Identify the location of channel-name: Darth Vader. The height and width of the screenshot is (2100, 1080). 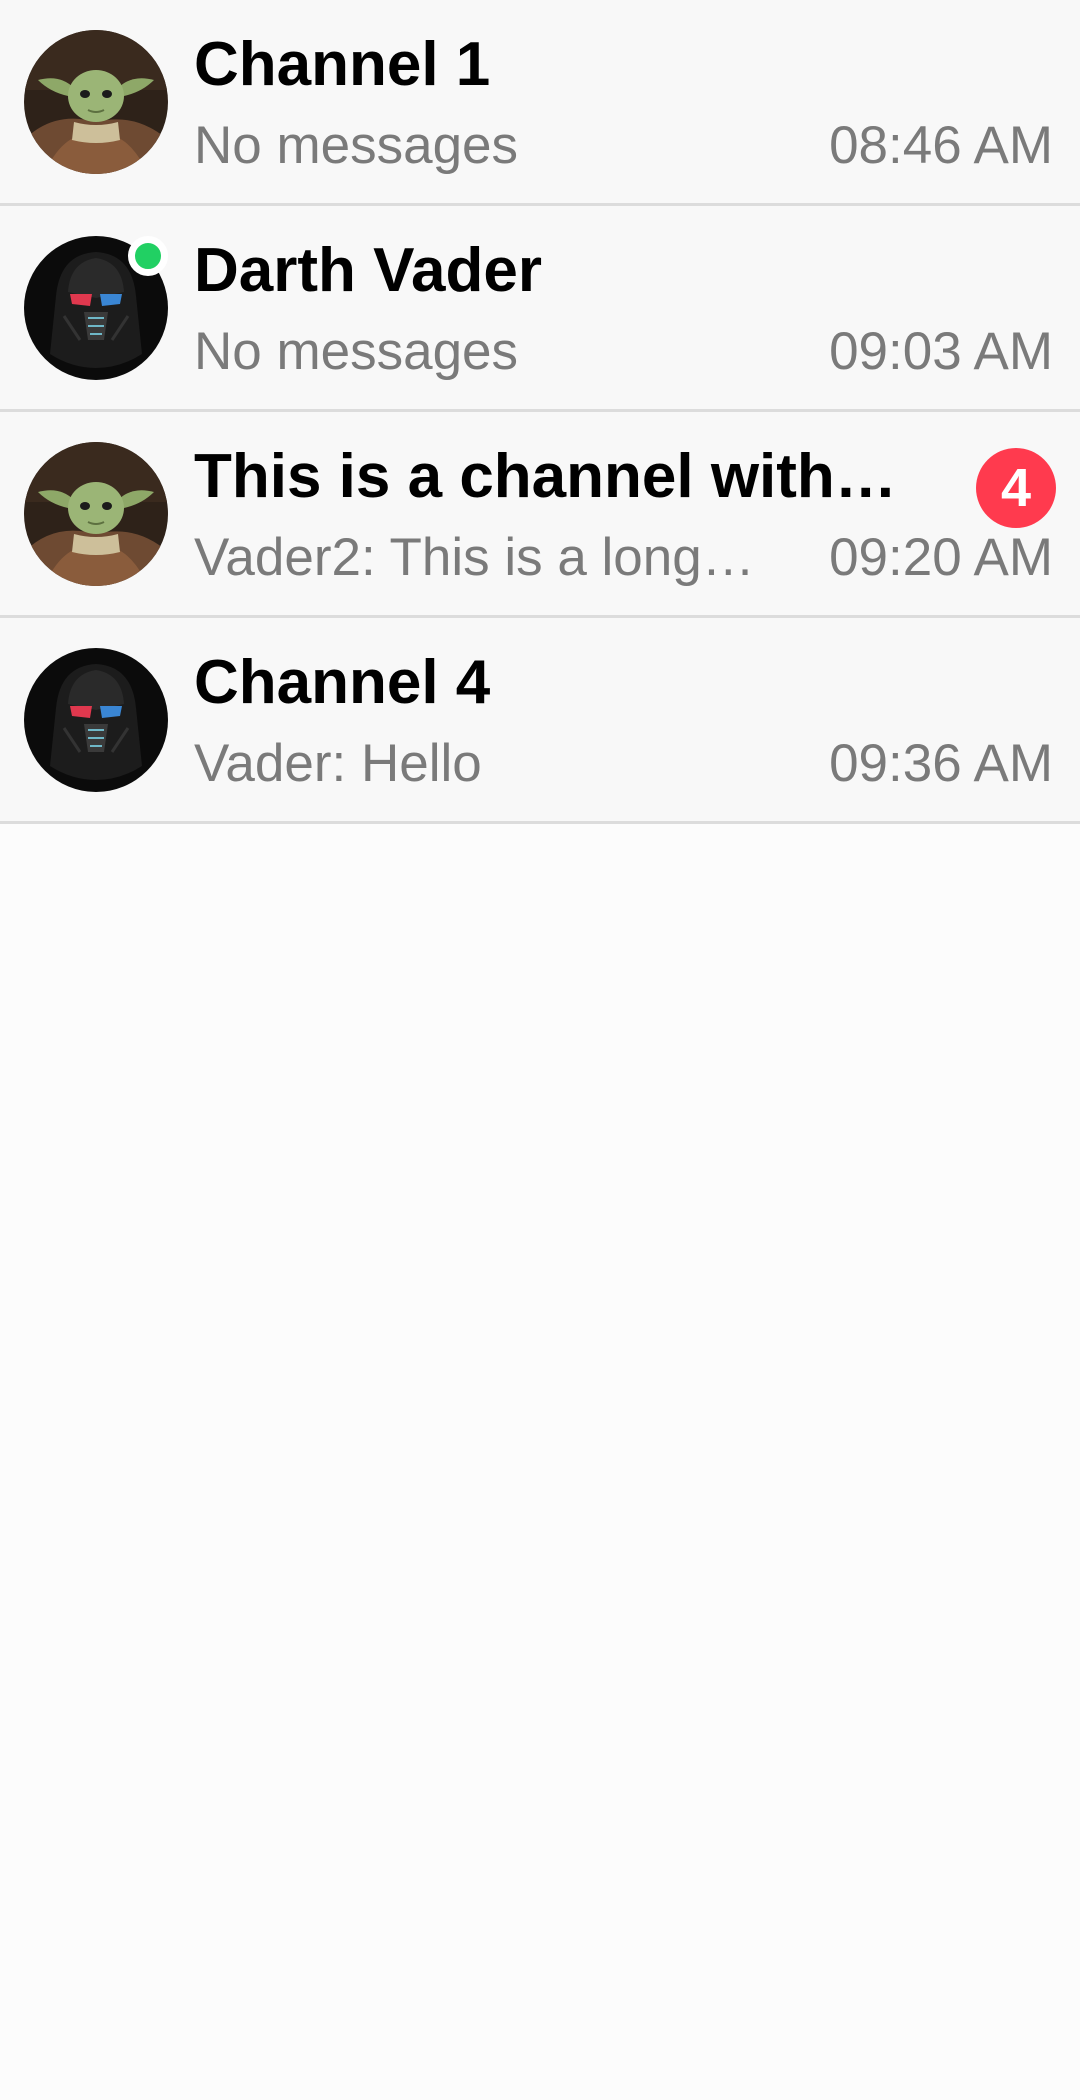
(368, 270).